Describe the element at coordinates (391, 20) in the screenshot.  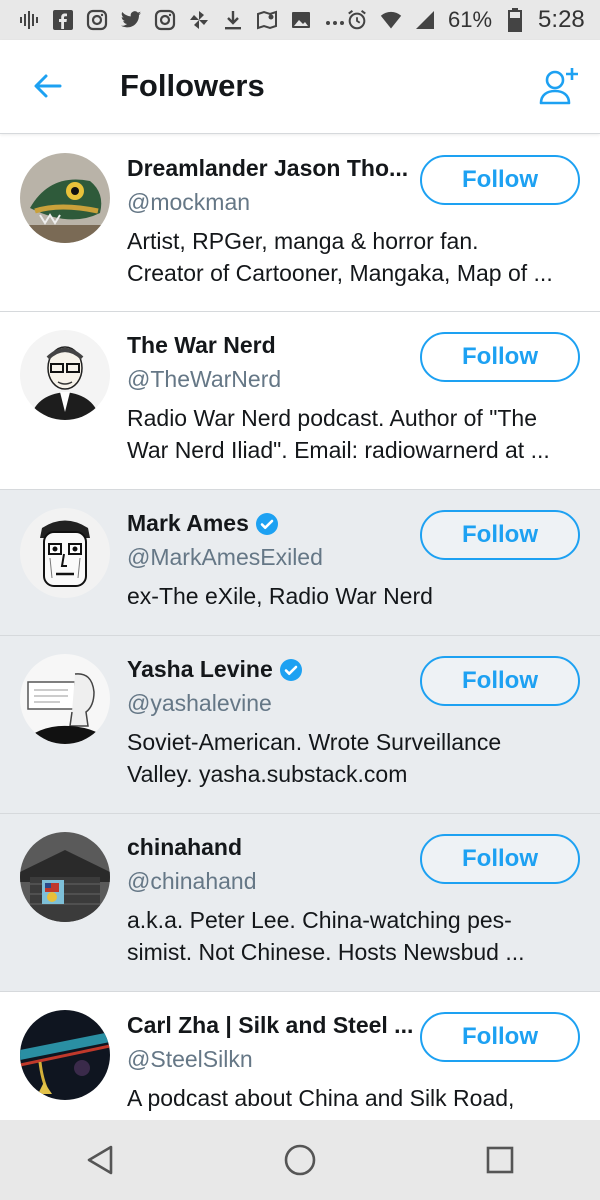
I see `wifi-icon` at that location.